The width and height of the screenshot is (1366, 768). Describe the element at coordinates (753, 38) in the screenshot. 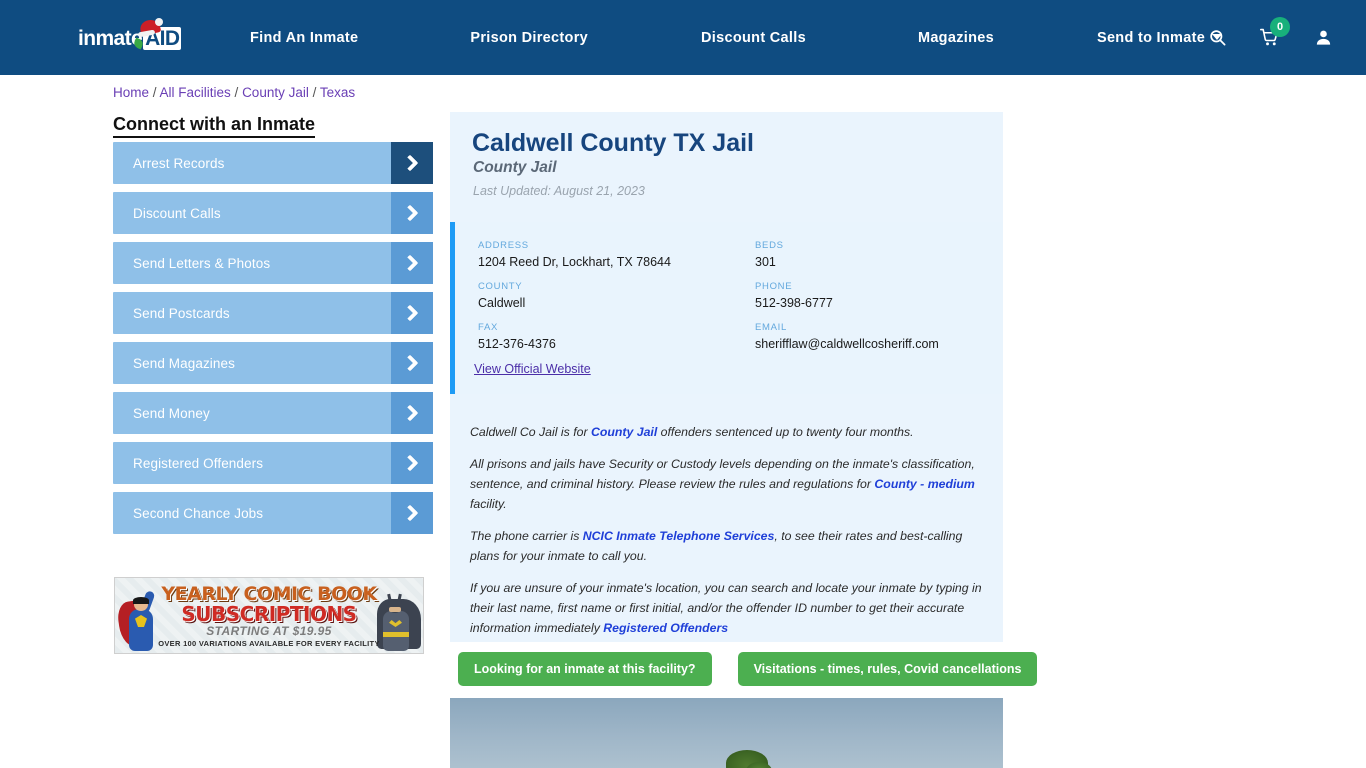

I see `nav-item-discount-calls: Discount Calls` at that location.